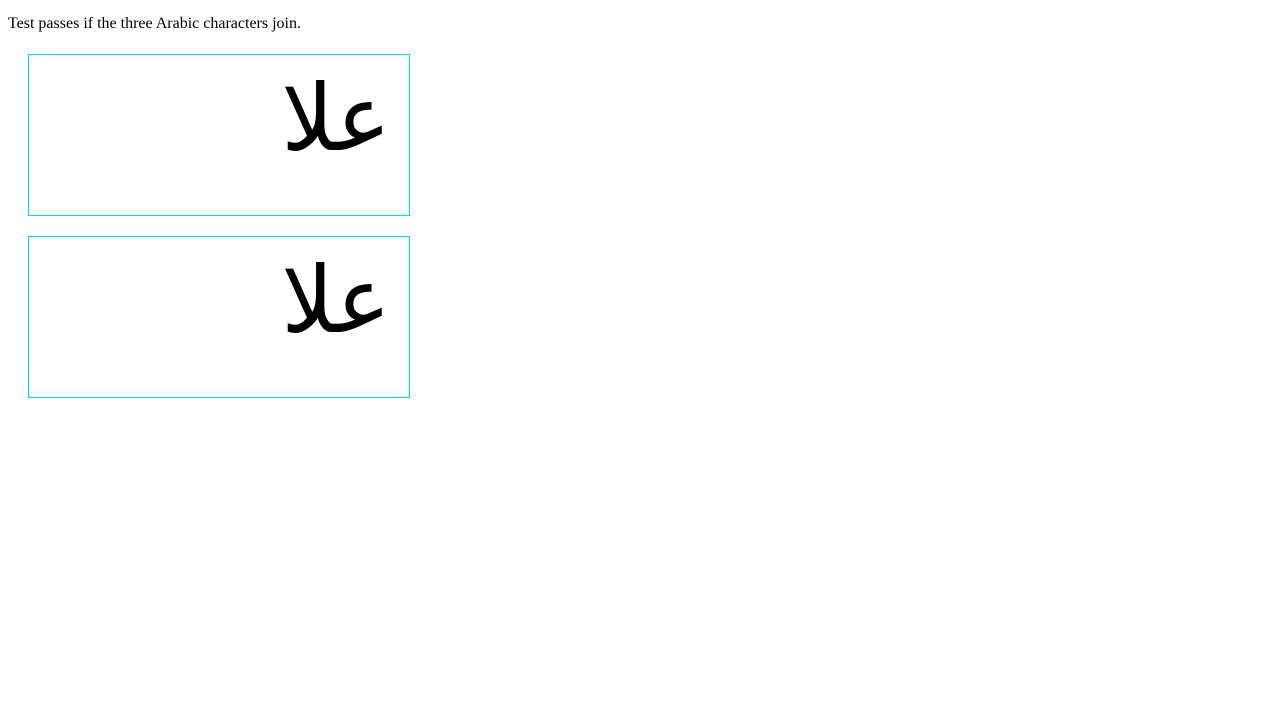 This screenshot has height=720, width=1280. Describe the element at coordinates (219, 317) in the screenshot. I see `reference-box-2: علا` at that location.